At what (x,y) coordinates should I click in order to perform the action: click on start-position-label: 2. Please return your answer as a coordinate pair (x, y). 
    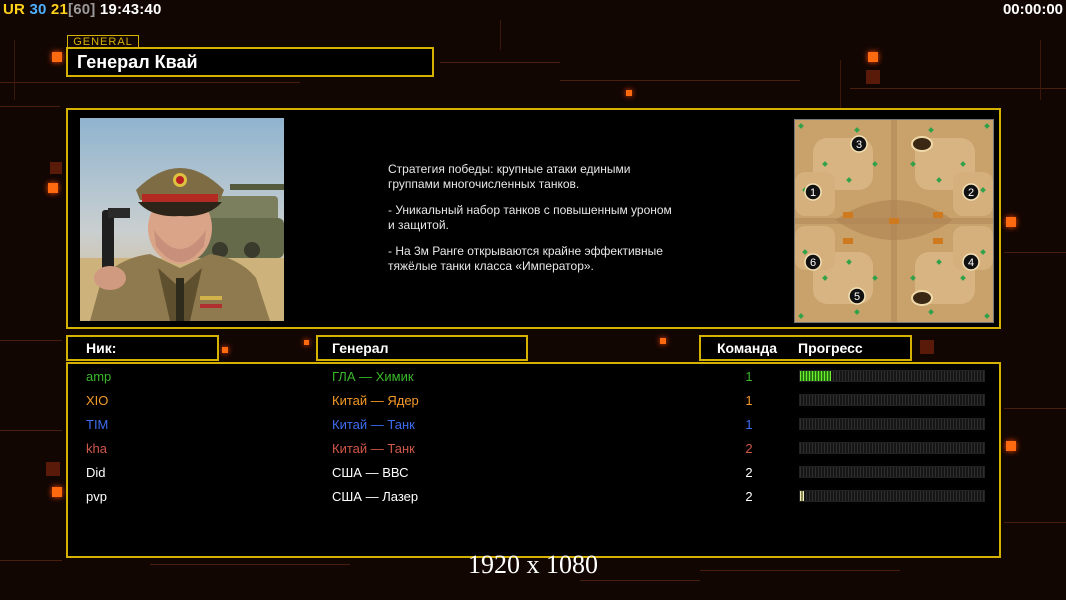
    Looking at the image, I should click on (971, 193).